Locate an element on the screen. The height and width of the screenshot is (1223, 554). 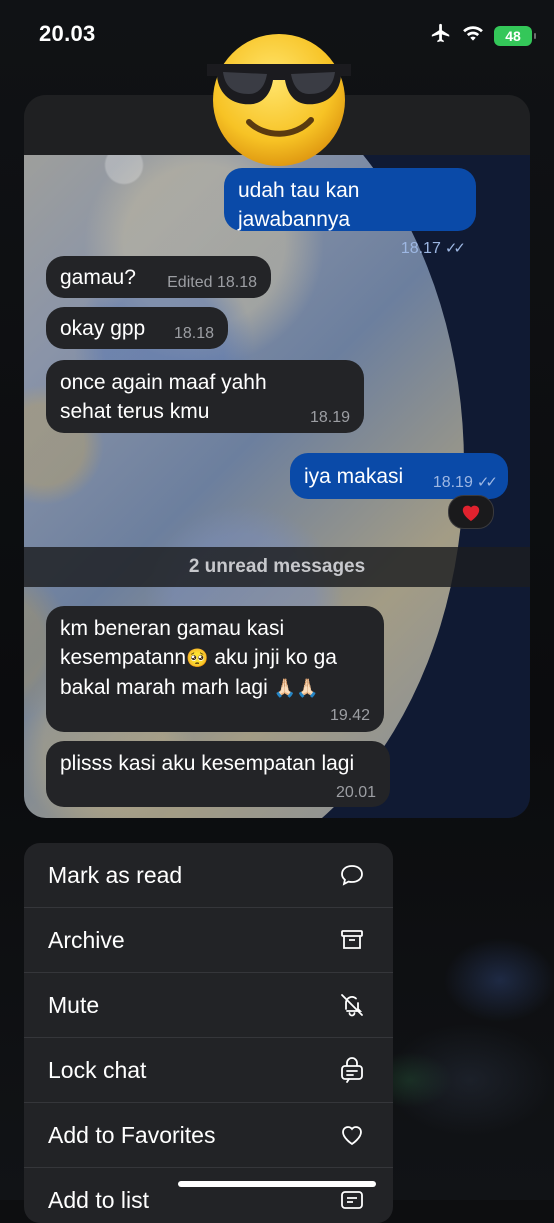
message-bubble-incoming: gamau? Edited 18.18 is located at coordinates (158, 277).